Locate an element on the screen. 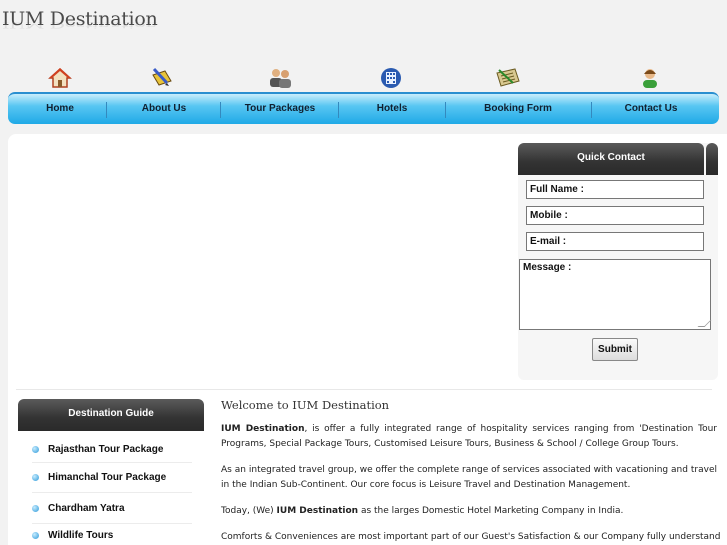 Image resolution: width=727 pixels, height=545 pixels. guide-item-rajasthan: Rajasthan Tour Package is located at coordinates (112, 450).